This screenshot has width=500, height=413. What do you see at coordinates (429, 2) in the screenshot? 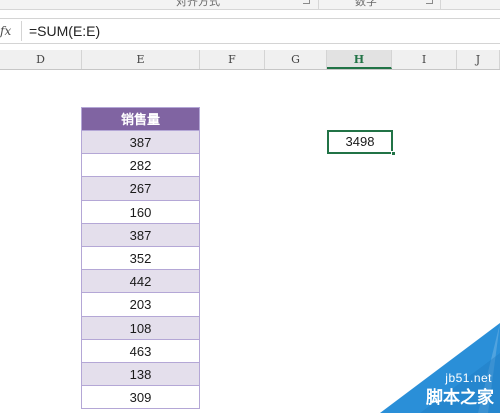
I see `number-dialog-launcher-icon` at bounding box center [429, 2].